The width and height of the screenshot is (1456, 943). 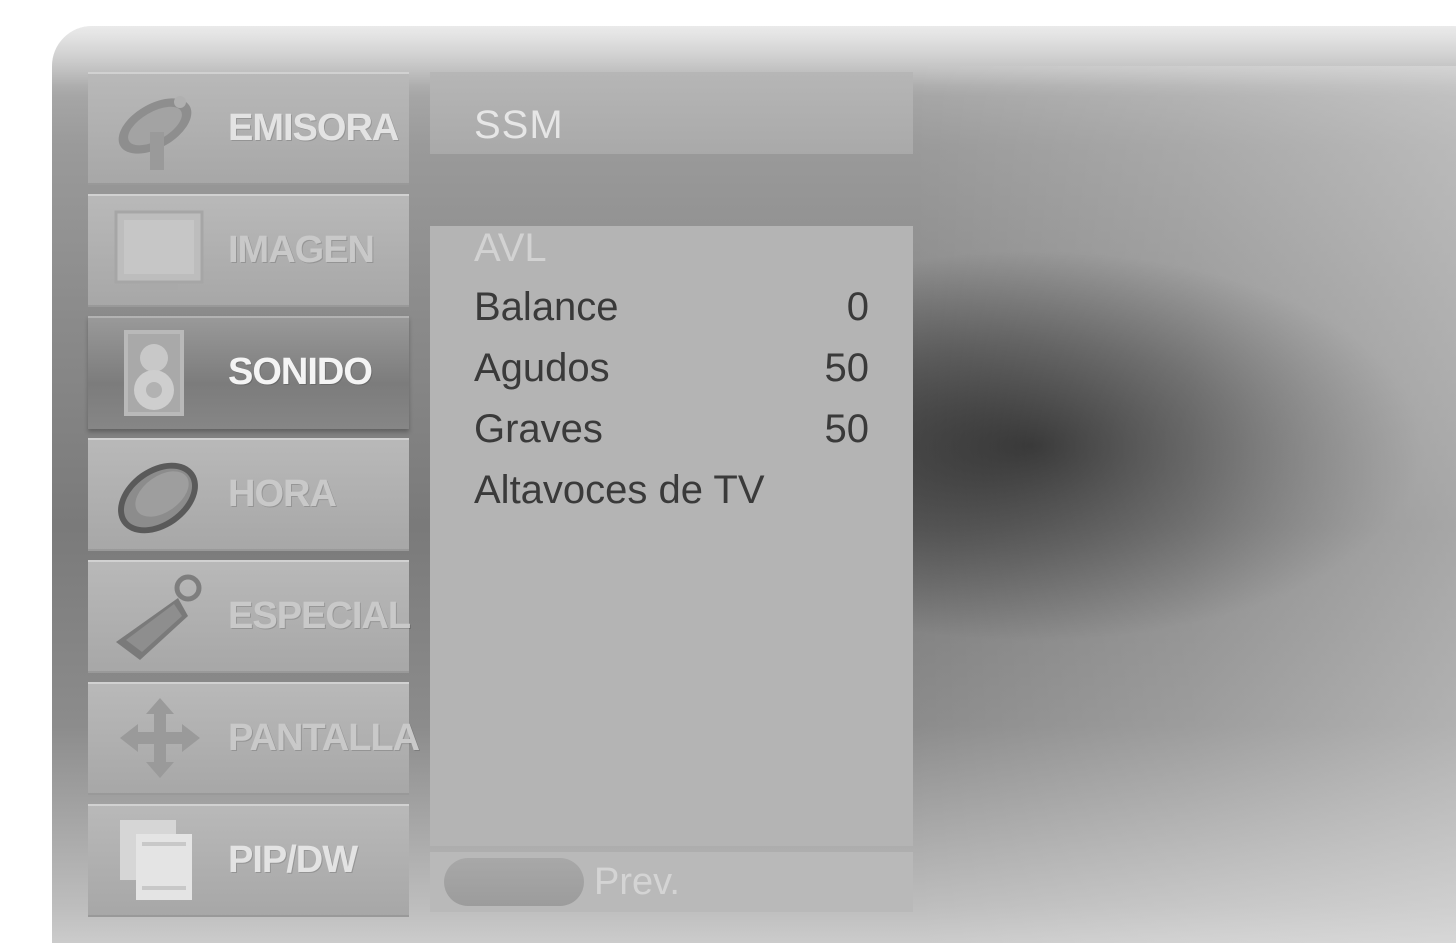 I want to click on balance-row: Balance 0, so click(x=671, y=307).